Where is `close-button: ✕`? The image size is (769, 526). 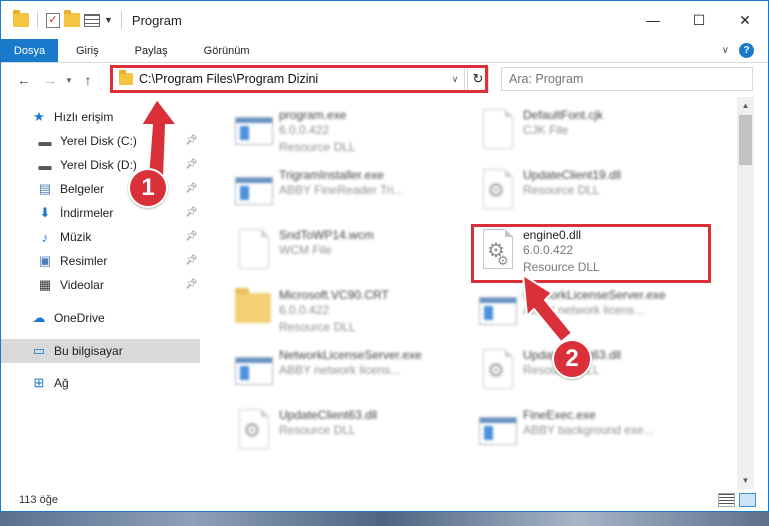 close-button: ✕ is located at coordinates (745, 20).